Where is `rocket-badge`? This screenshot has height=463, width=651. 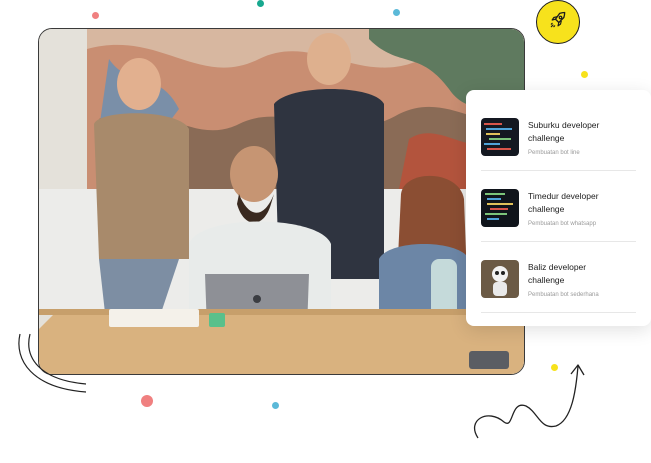
rocket-badge is located at coordinates (558, 22).